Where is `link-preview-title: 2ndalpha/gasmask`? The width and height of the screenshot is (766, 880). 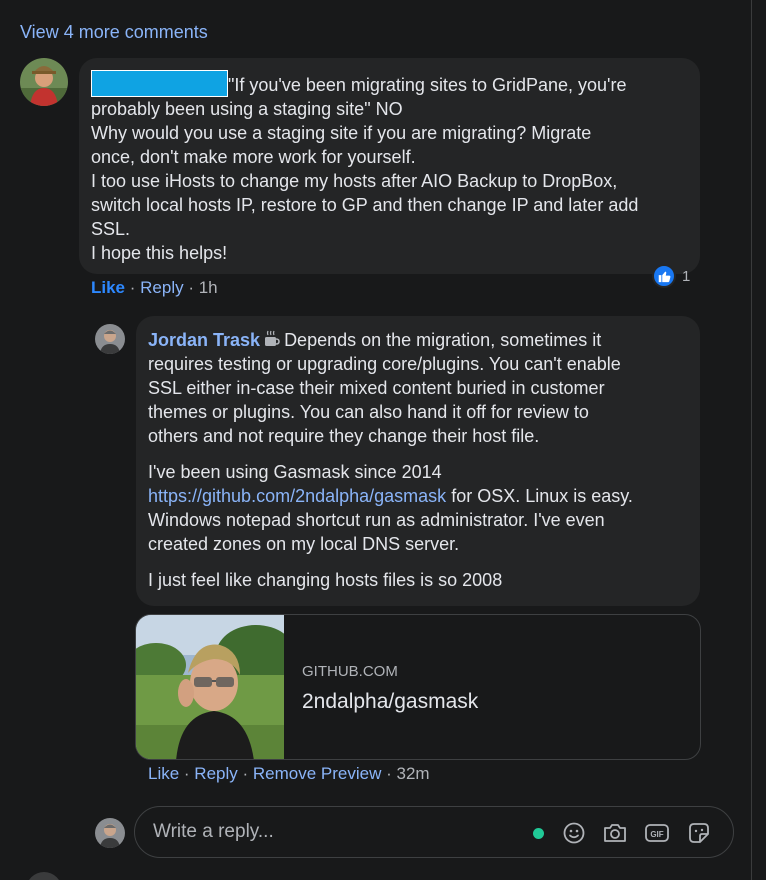
link-preview-title: 2ndalpha/gasmask is located at coordinates (390, 701).